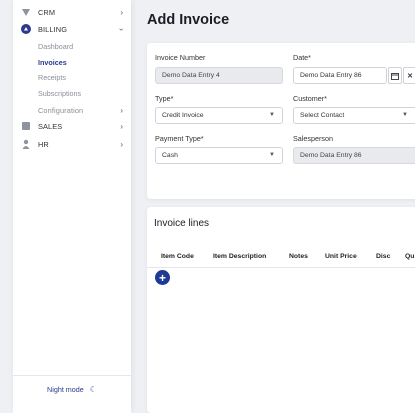  What do you see at coordinates (72, 29) in the screenshot?
I see `sidebar-item-billing: BILLING ›` at bounding box center [72, 29].